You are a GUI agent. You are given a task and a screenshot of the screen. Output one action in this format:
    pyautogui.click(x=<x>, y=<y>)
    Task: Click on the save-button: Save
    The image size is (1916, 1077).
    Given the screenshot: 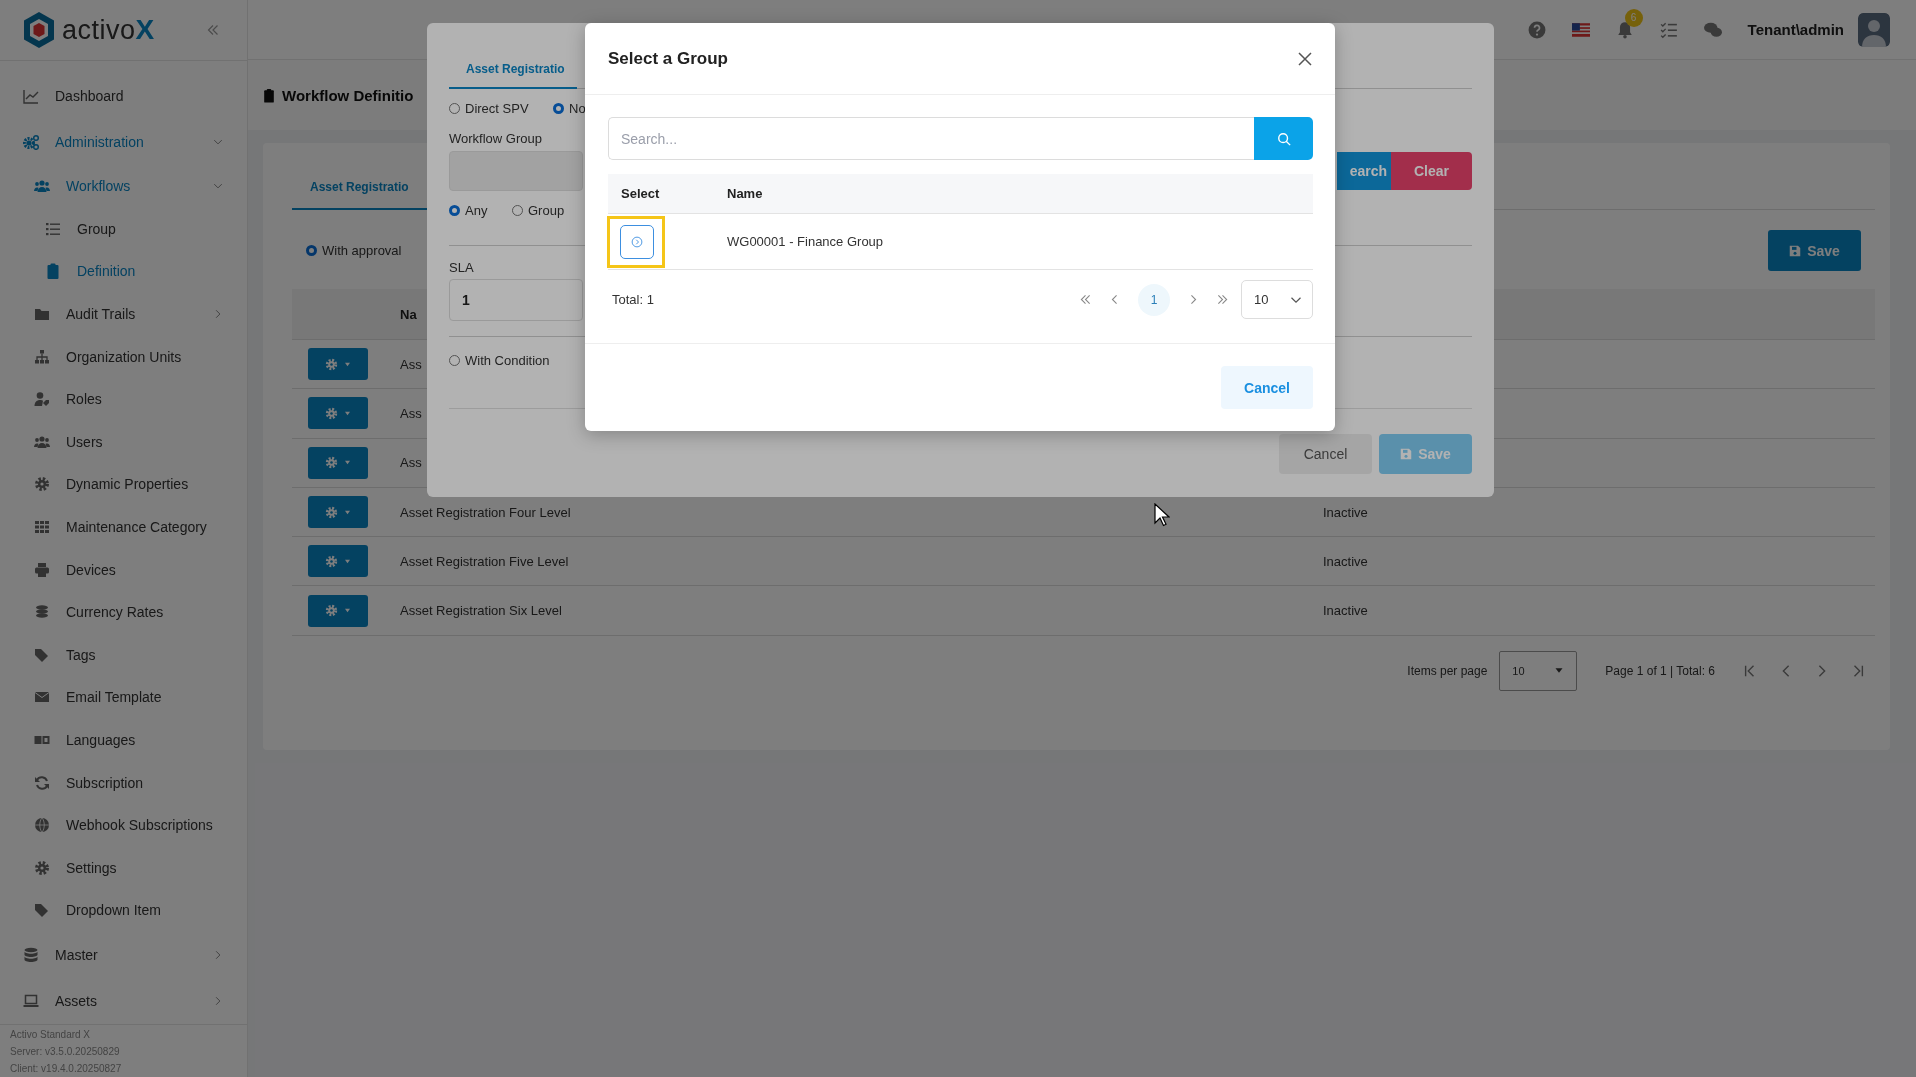 What is the action you would take?
    pyautogui.click(x=1814, y=250)
    